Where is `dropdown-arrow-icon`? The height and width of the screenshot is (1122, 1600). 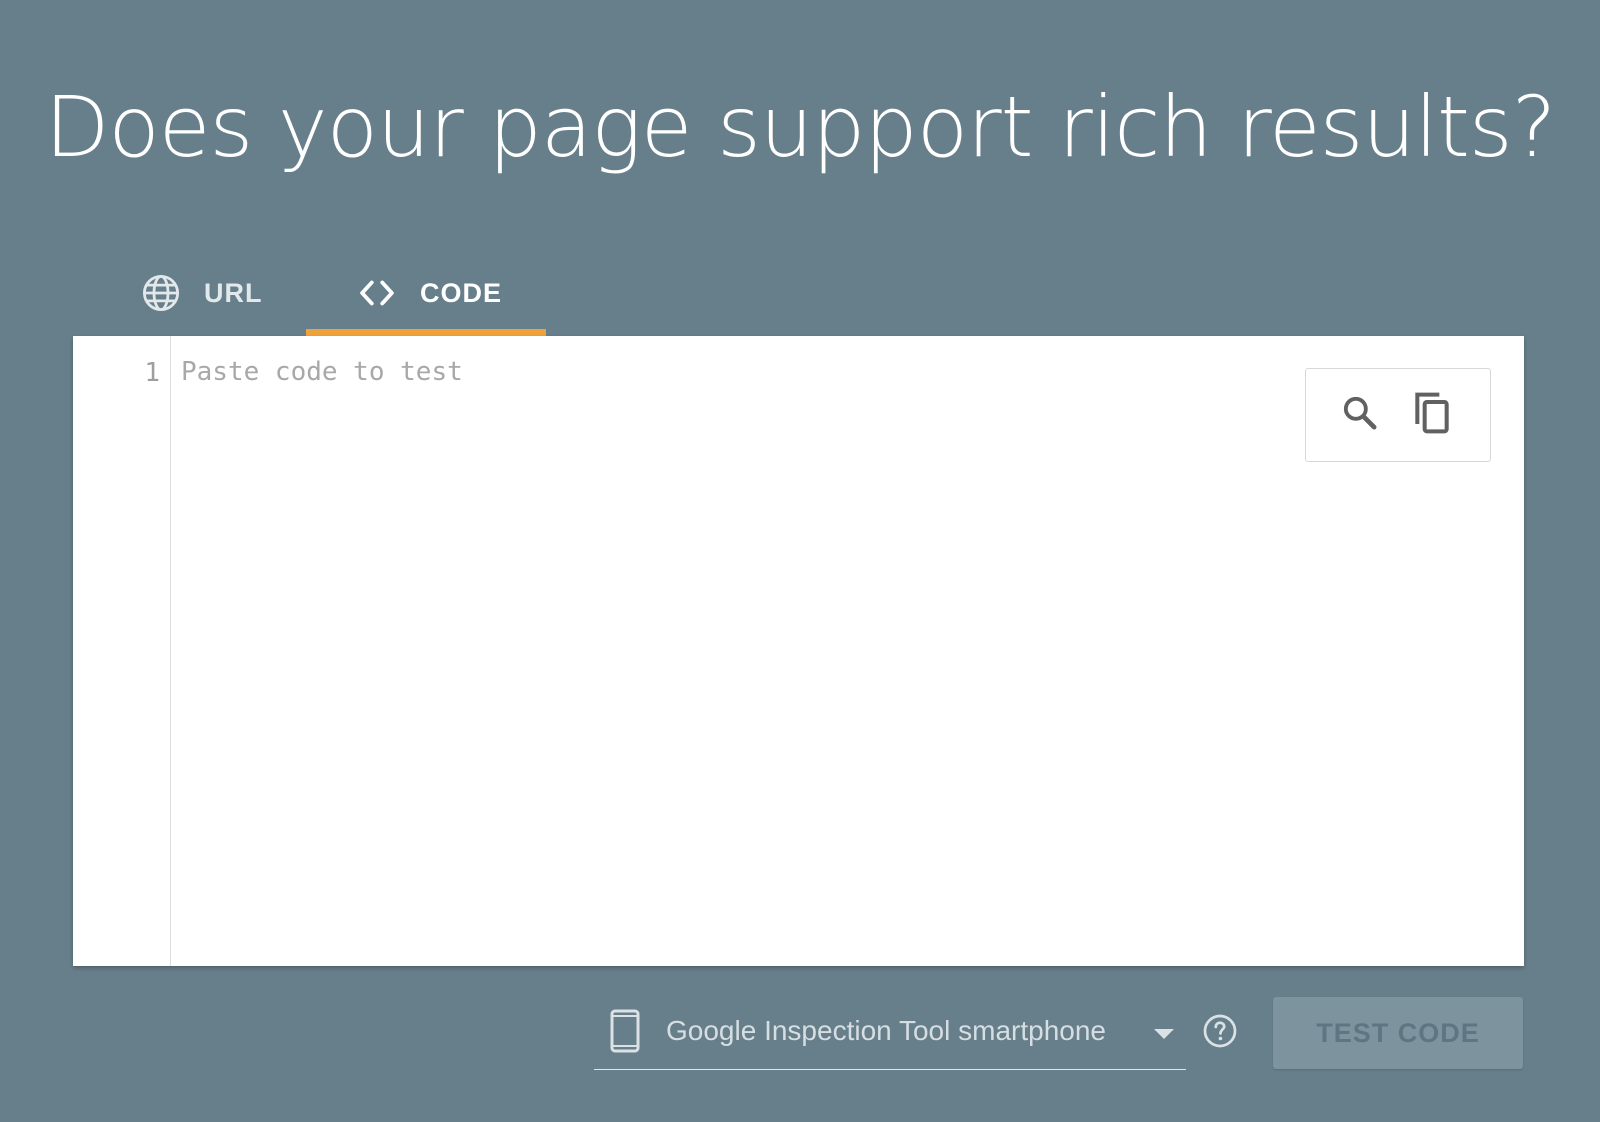 dropdown-arrow-icon is located at coordinates (1164, 1034).